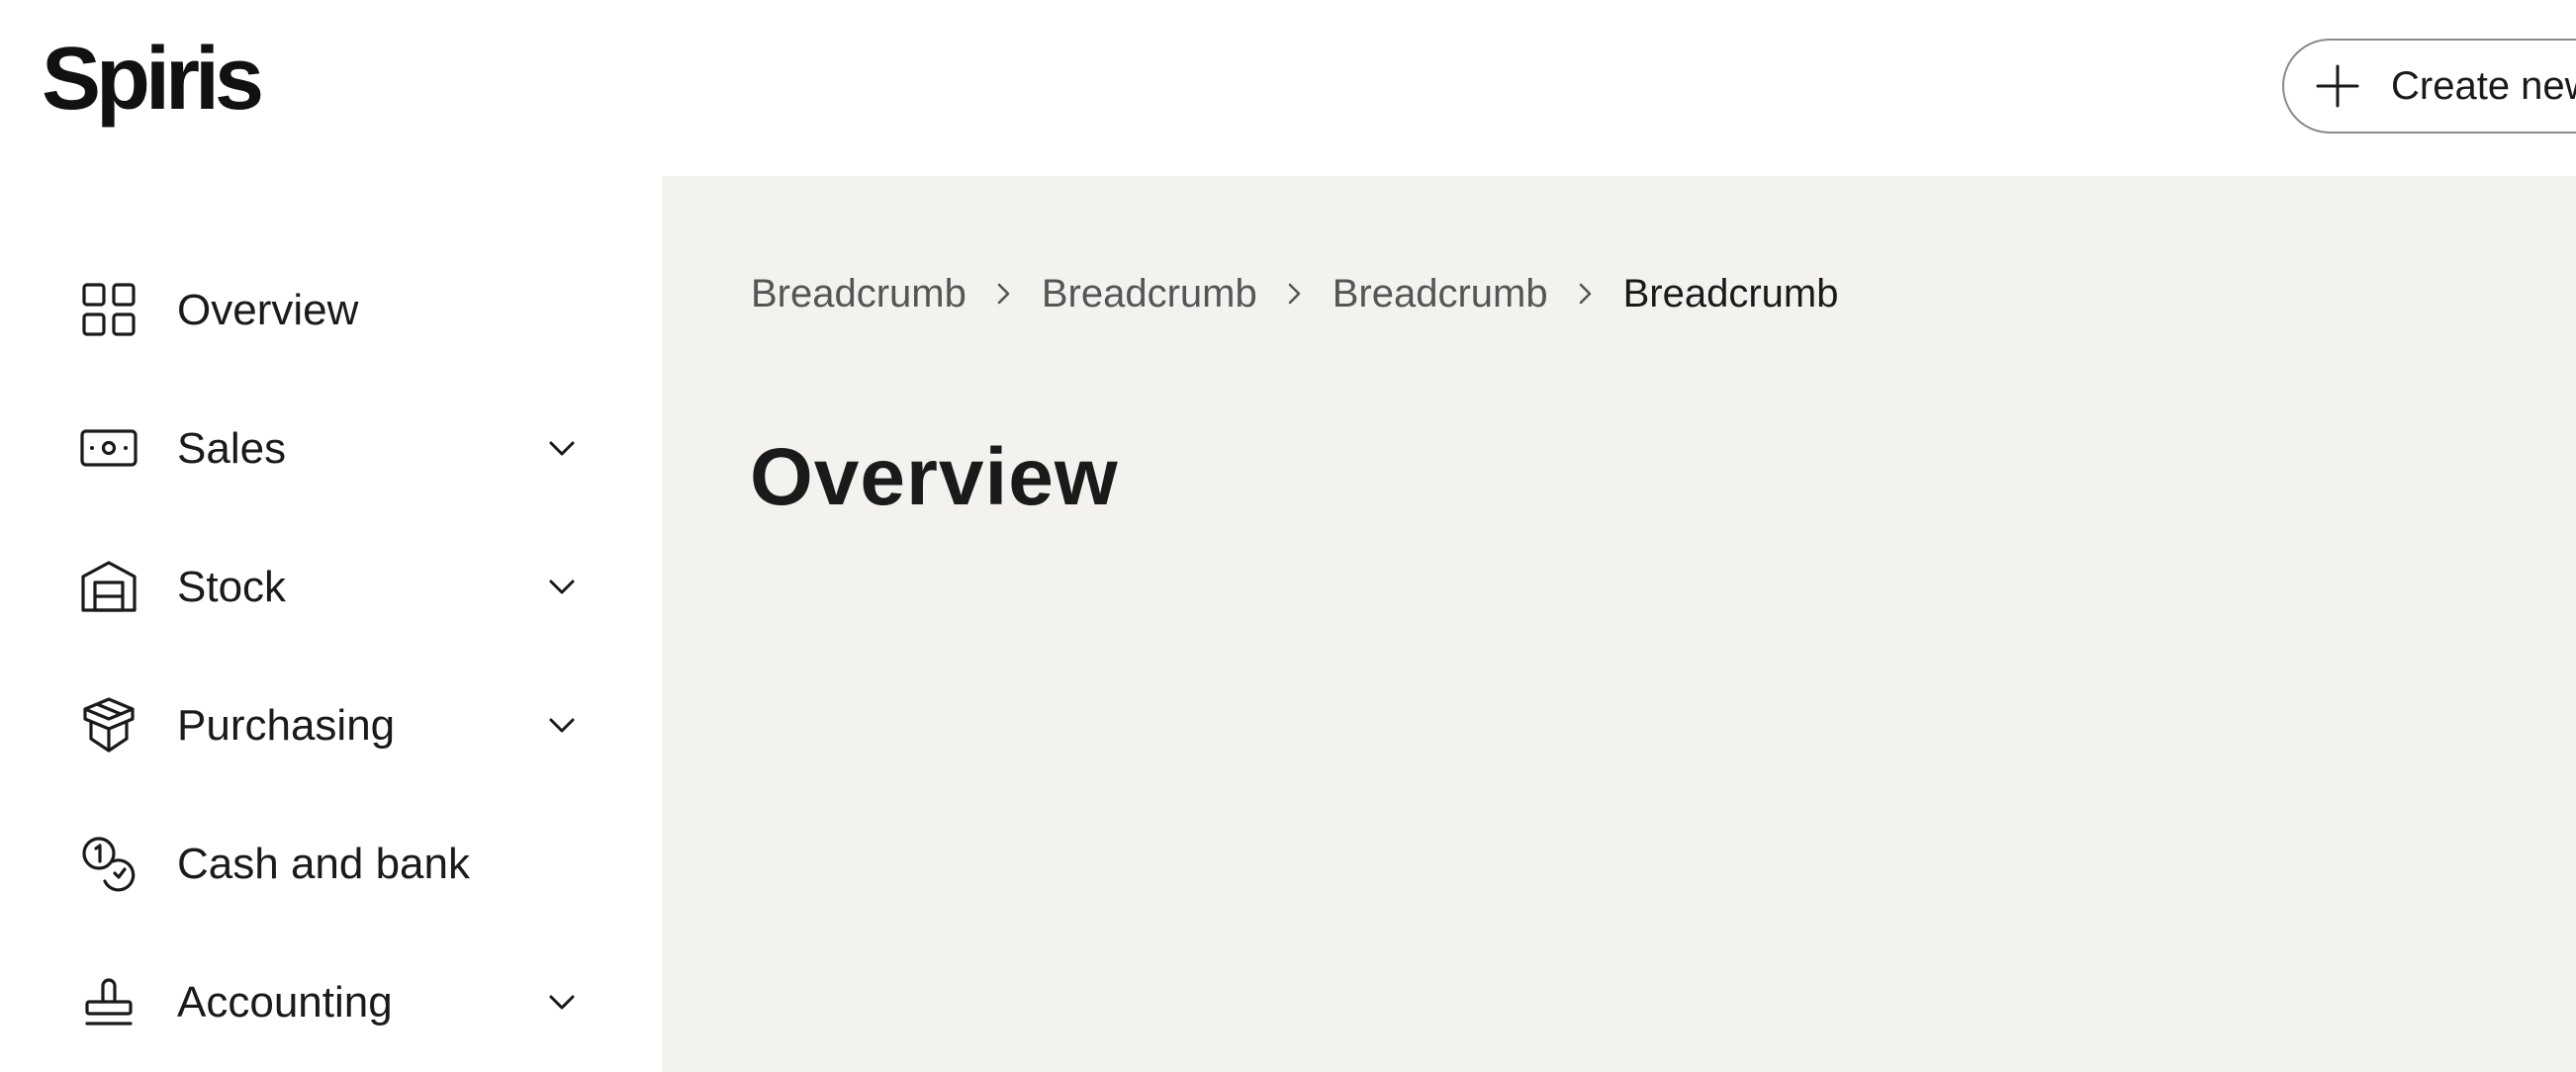  What do you see at coordinates (331, 586) in the screenshot?
I see `sidebar-item-stock: Stock` at bounding box center [331, 586].